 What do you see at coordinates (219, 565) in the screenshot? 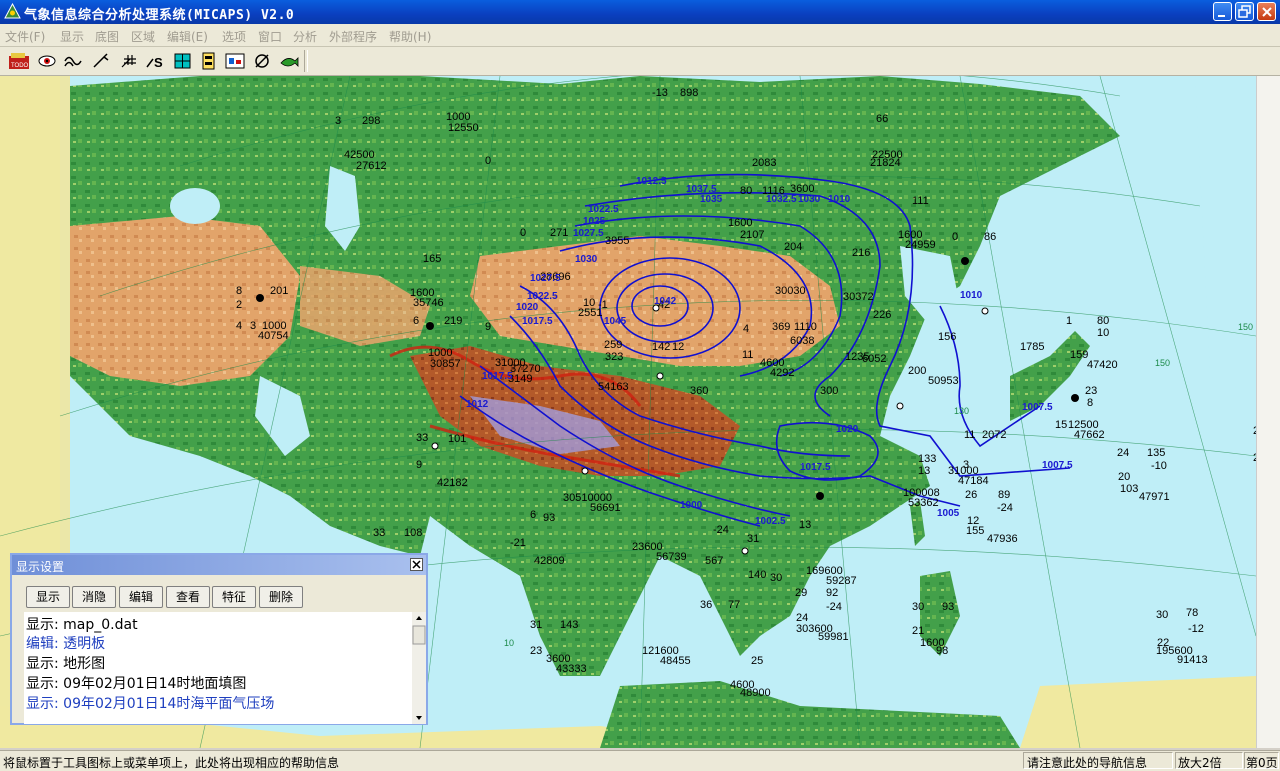
I see `panel-title-bar: 显示设置` at bounding box center [219, 565].